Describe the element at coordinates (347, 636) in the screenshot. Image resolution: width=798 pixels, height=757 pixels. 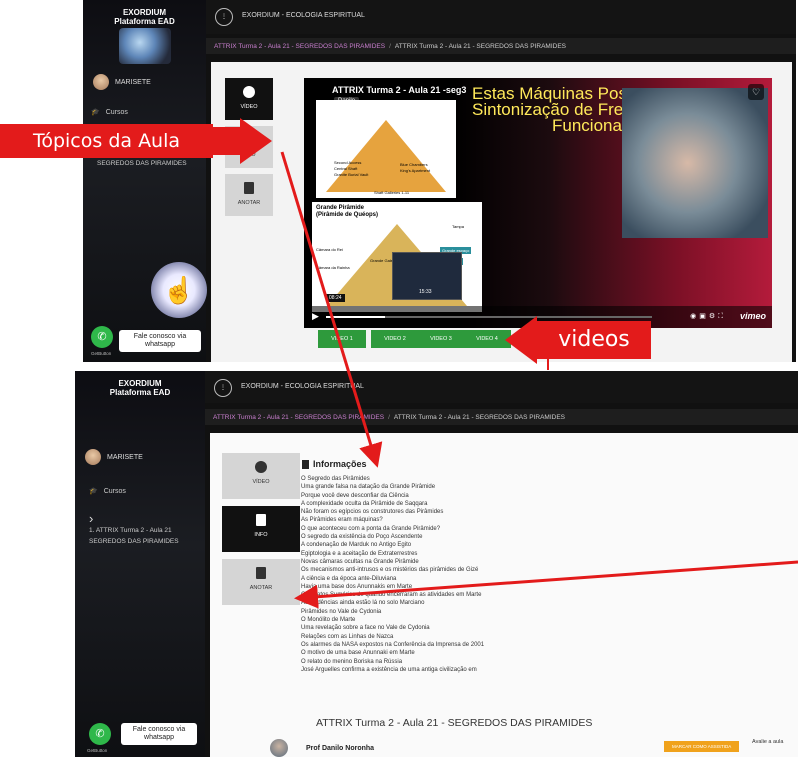
I see `topic-item: Relações com as Linhas de Nazca` at that location.